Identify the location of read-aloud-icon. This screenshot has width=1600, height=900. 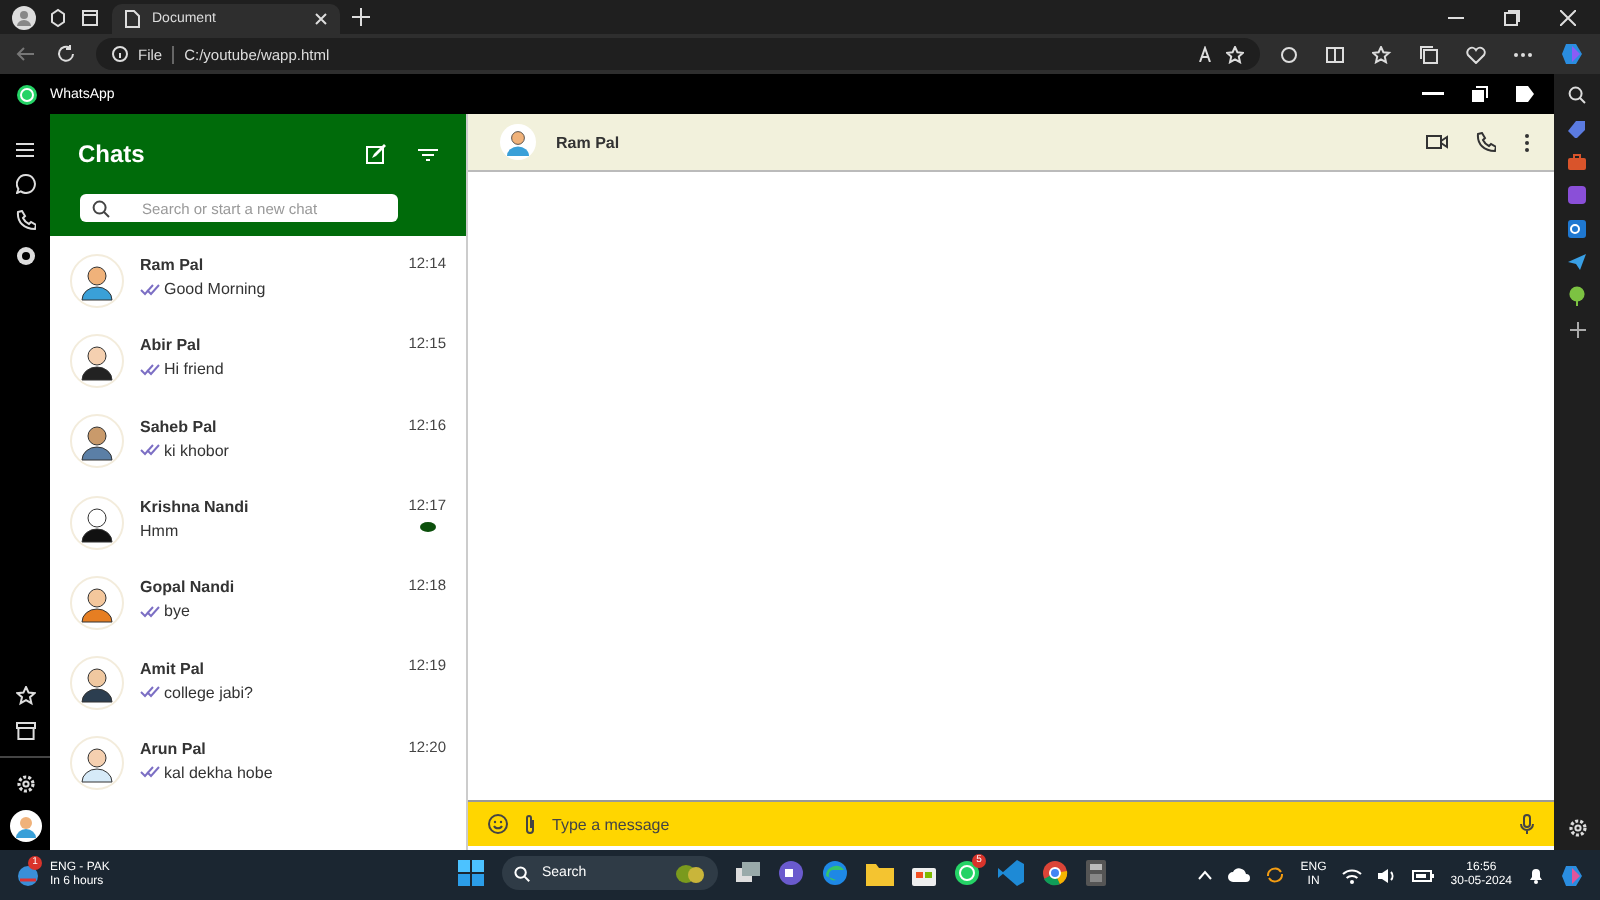
(1207, 54).